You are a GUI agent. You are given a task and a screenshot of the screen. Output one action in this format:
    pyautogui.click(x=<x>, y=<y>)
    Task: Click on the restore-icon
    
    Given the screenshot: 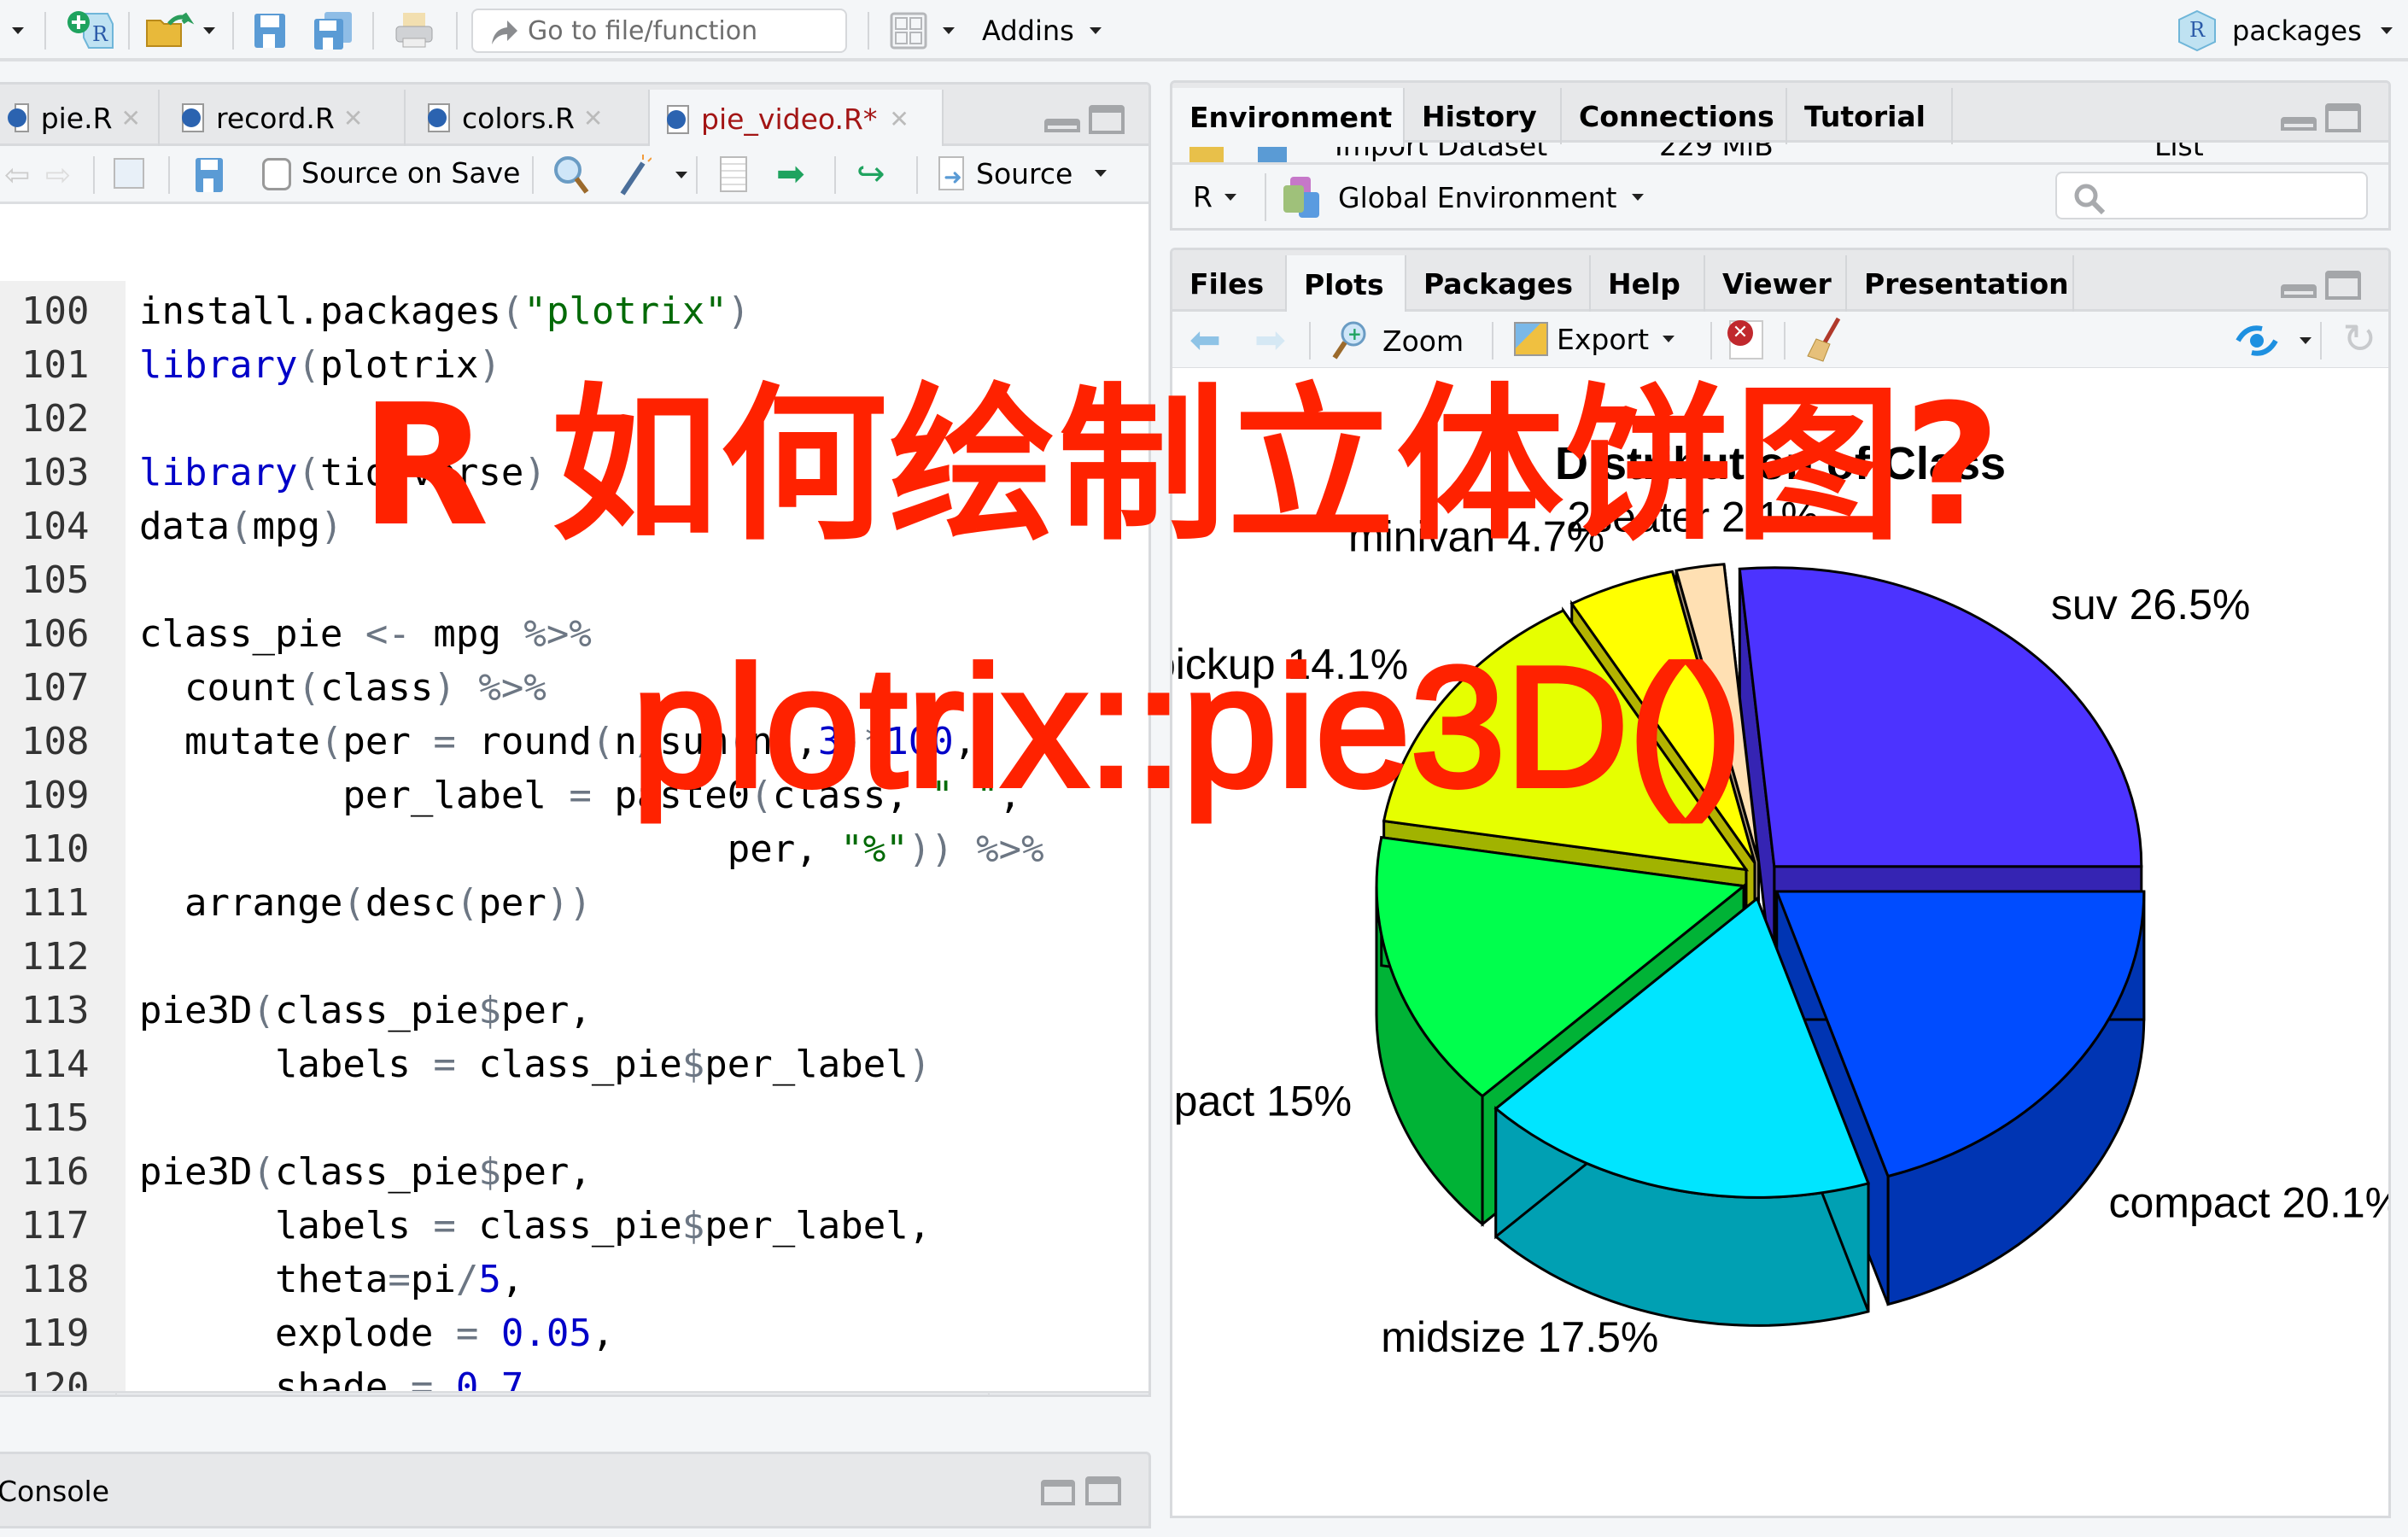 What is the action you would take?
    pyautogui.click(x=1058, y=1492)
    